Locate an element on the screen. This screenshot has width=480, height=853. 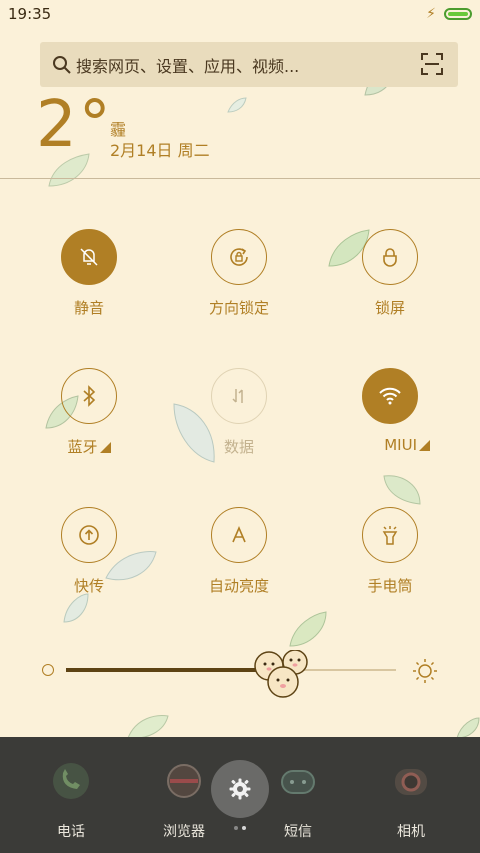
dock-label: 浏览器 is located at coordinates (184, 832).